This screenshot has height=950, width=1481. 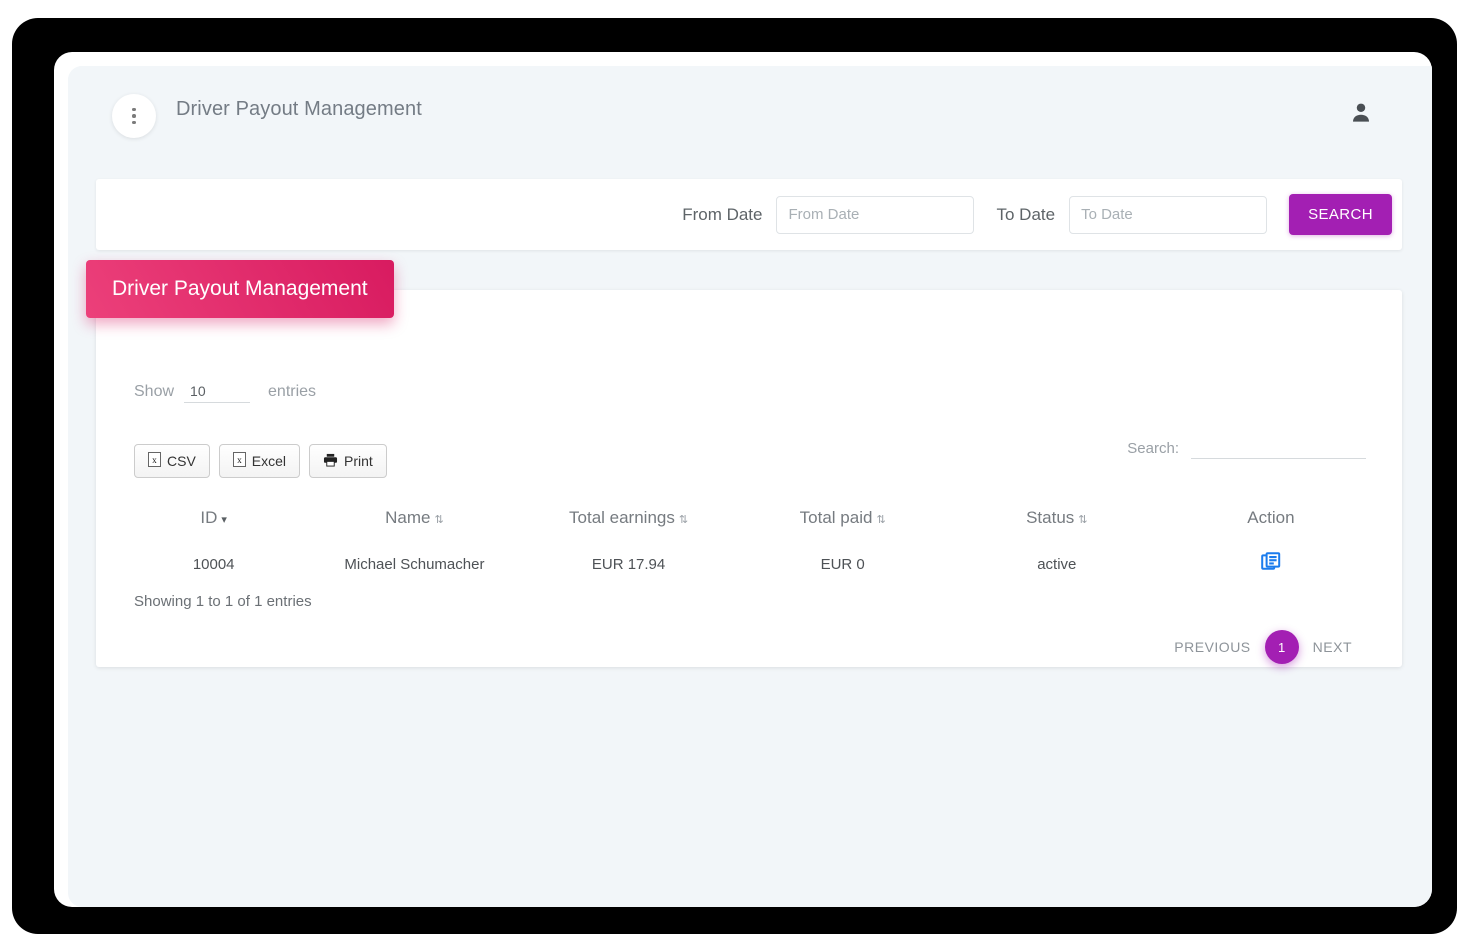 I want to click on copy-document-icon, so click(x=1271, y=564).